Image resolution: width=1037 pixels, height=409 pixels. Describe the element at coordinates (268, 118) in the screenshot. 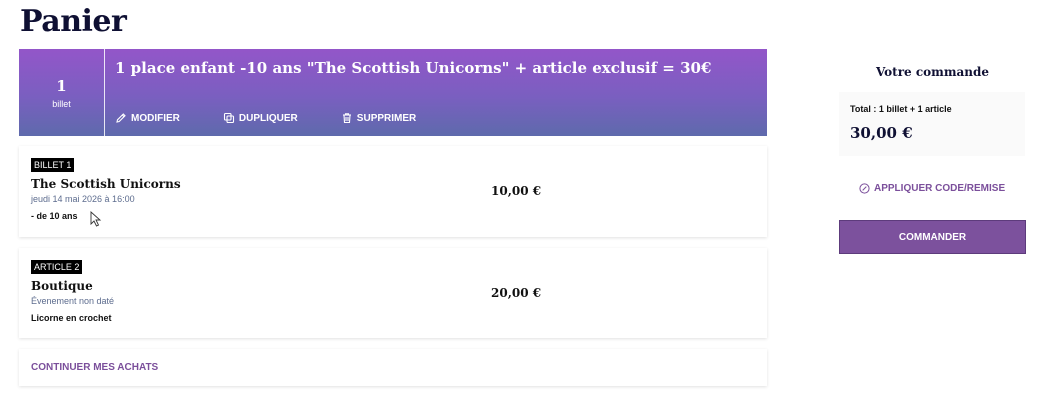

I see `duplicate-label: DUPLIQUER` at that location.